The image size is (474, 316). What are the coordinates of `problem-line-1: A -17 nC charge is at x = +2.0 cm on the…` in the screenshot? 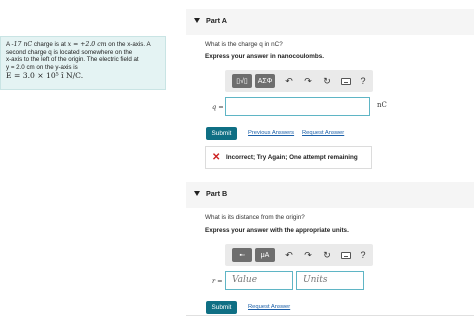 It's located at (83, 45).